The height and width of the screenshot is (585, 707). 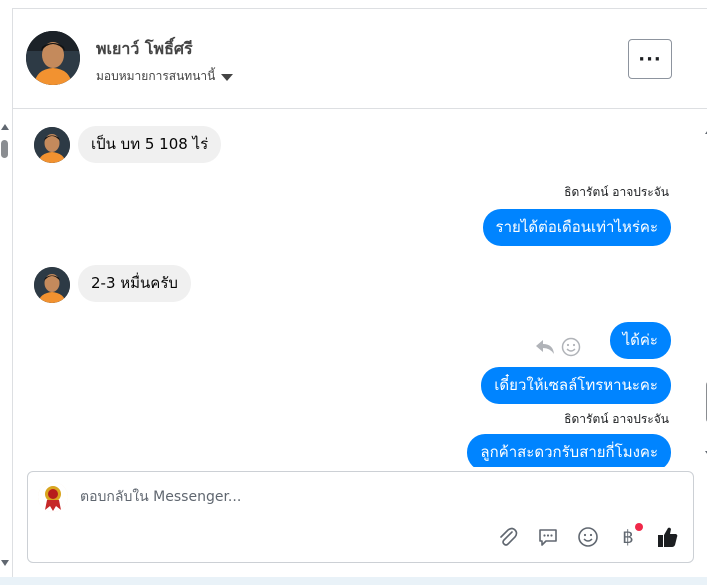 I want to click on reply-icon, so click(x=545, y=347).